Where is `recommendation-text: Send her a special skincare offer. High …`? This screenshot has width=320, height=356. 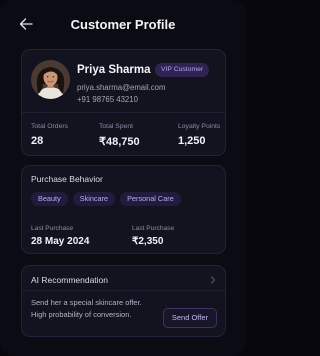 recommendation-text: Send her a special skincare offer. High … is located at coordinates (86, 309).